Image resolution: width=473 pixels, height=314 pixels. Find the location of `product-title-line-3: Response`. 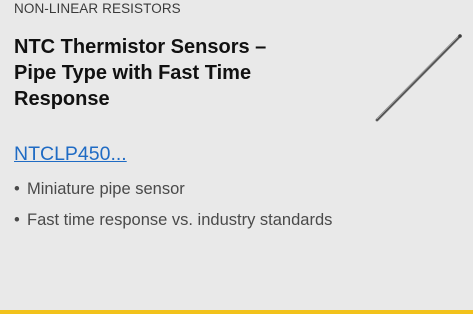

product-title-line-3: Response is located at coordinates (62, 99).